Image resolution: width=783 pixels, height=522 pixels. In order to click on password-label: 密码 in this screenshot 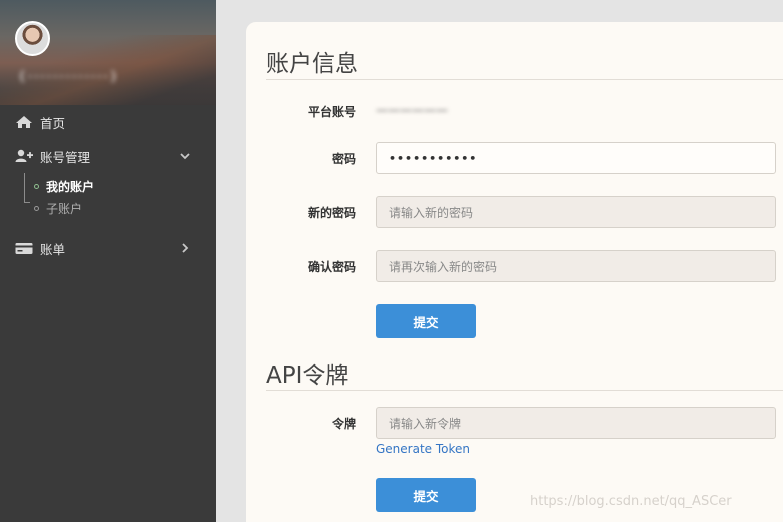, I will do `click(343, 159)`.